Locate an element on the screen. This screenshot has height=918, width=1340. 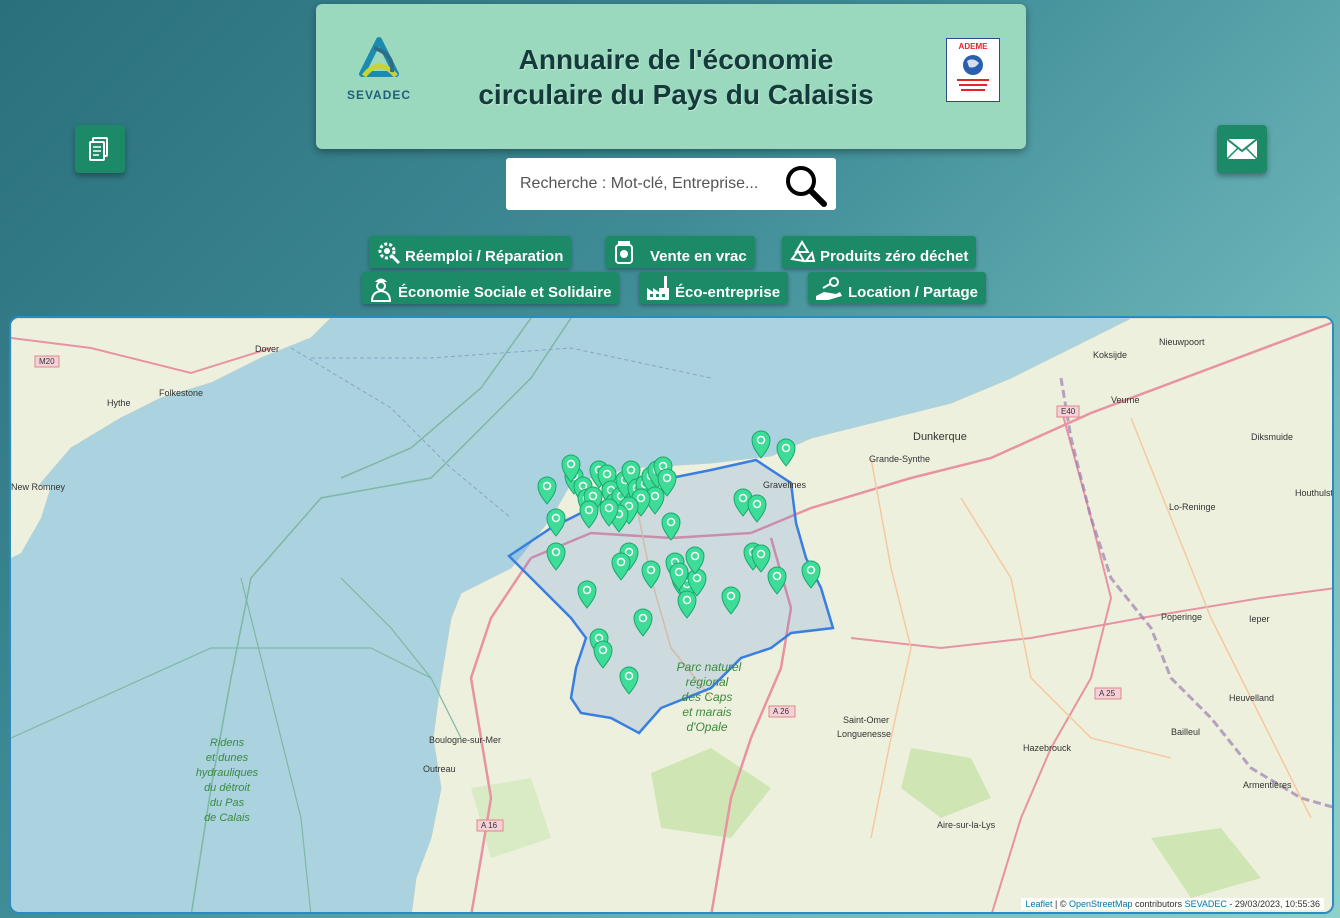
place-label: Dunkerque is located at coordinates (940, 437).